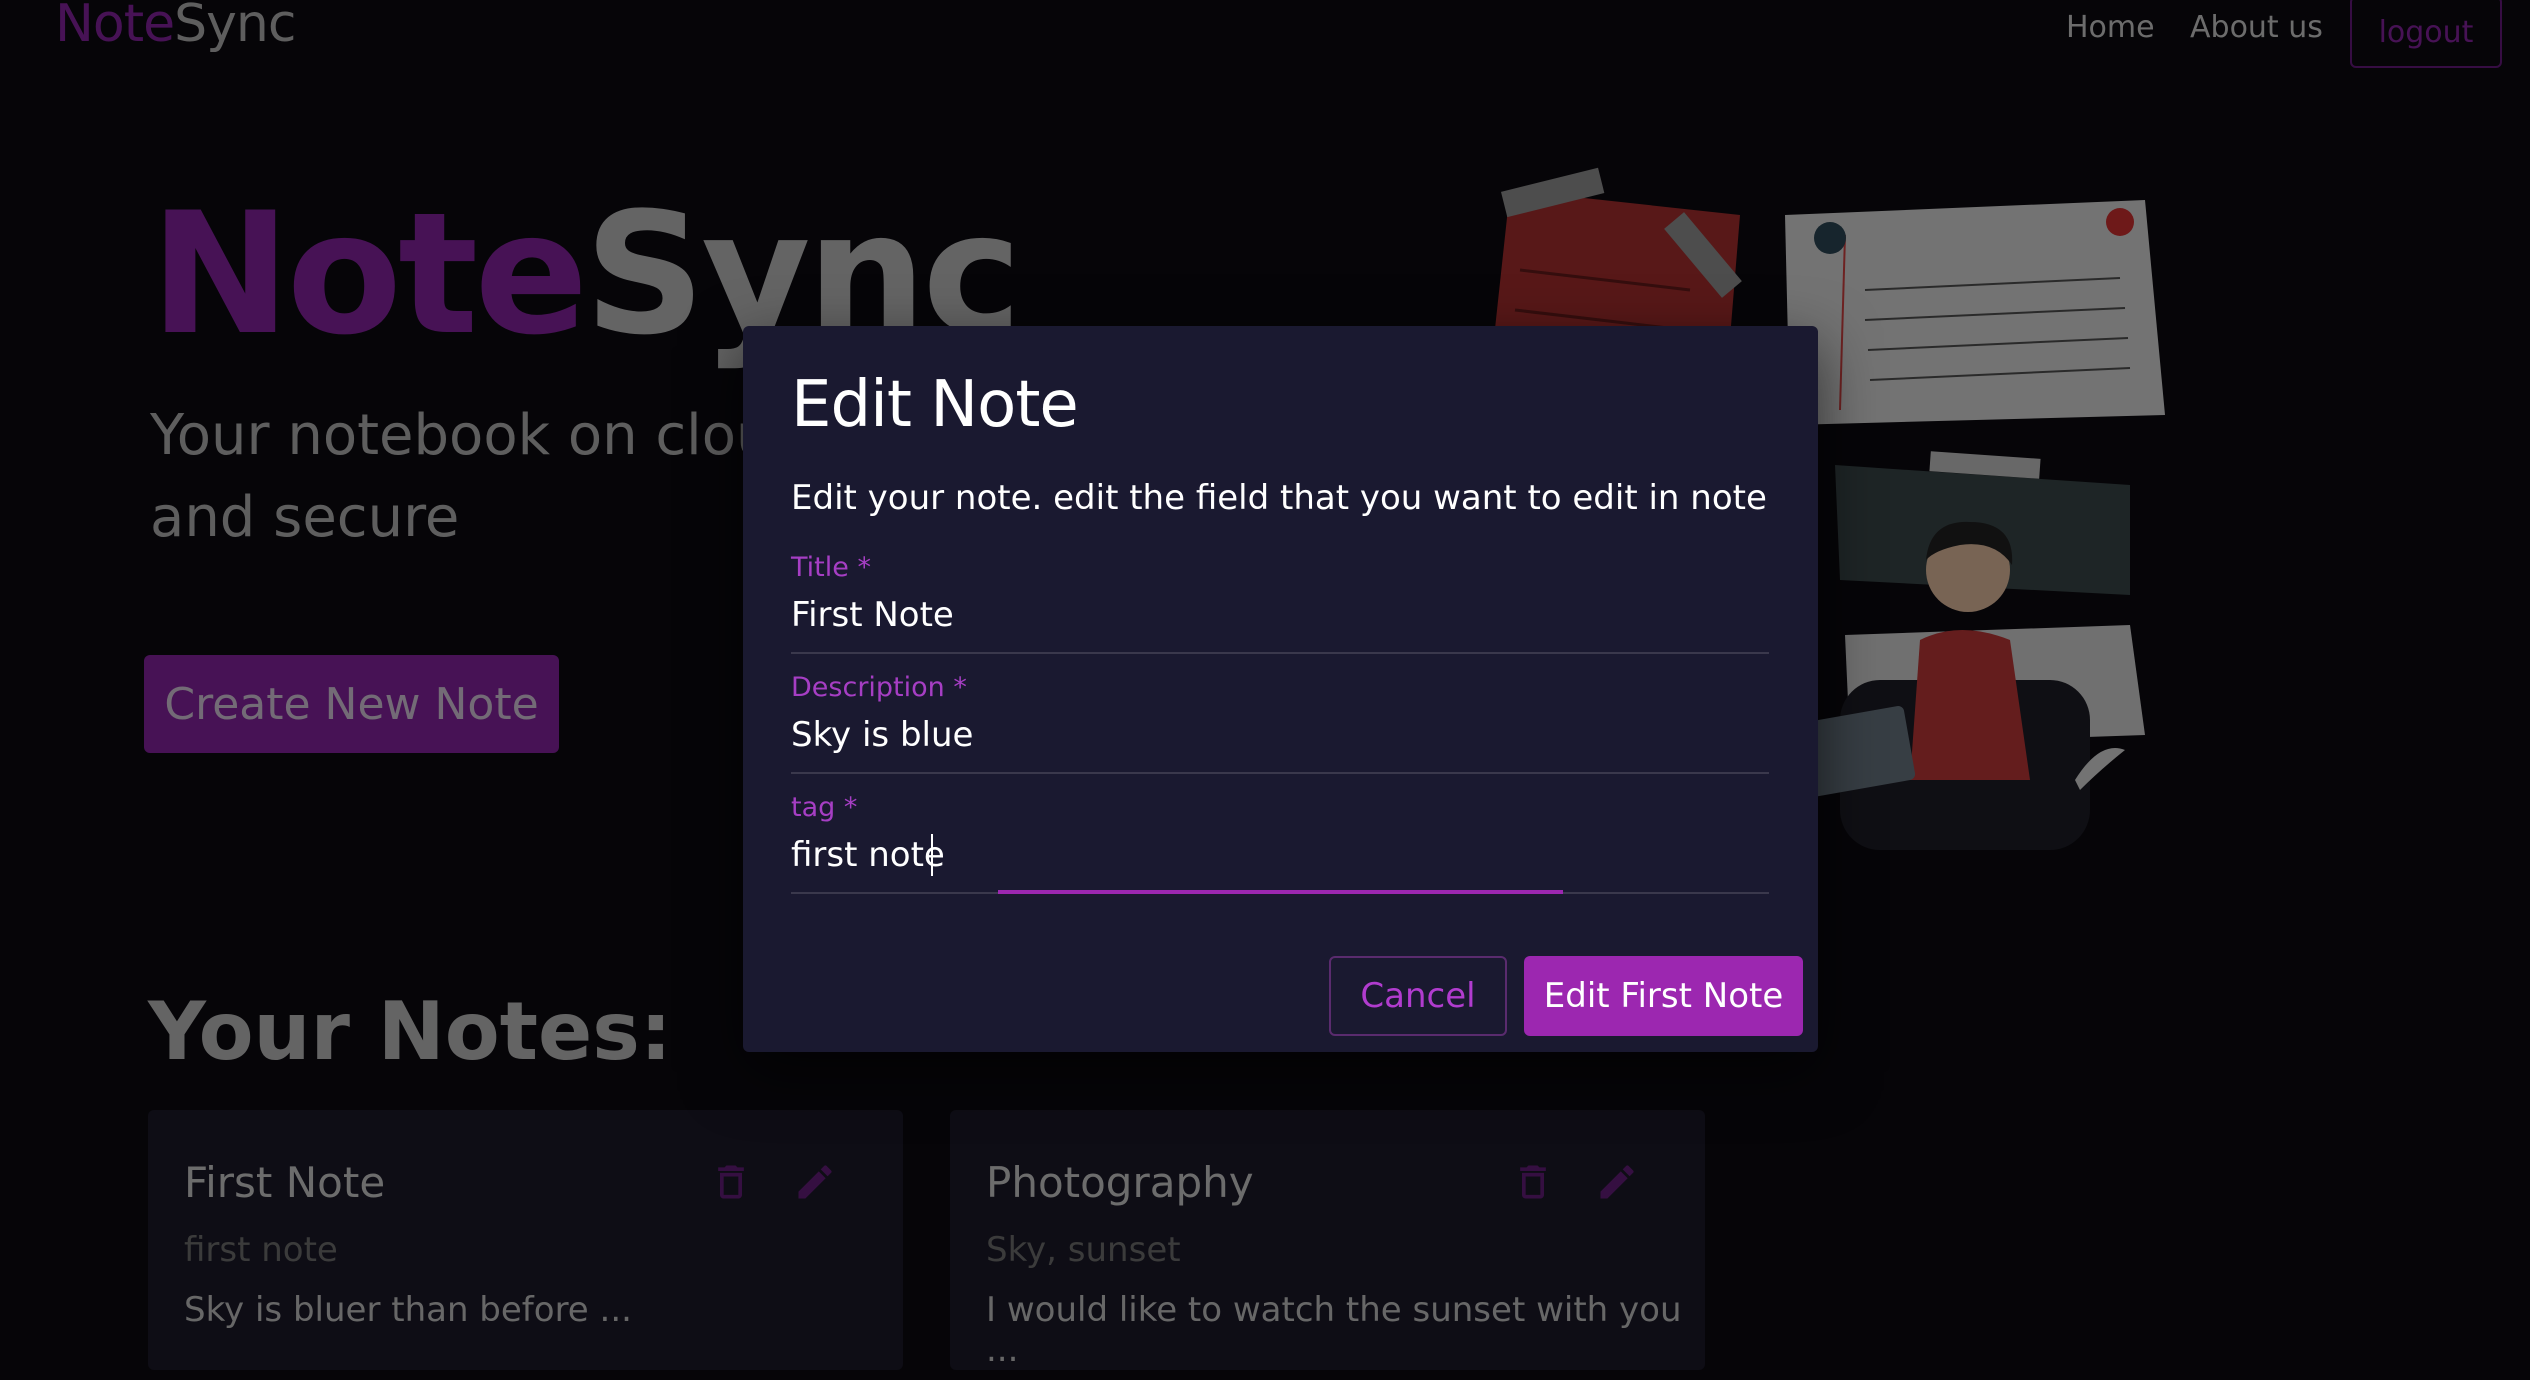 The width and height of the screenshot is (2530, 1380). I want to click on title-input, so click(1280, 615).